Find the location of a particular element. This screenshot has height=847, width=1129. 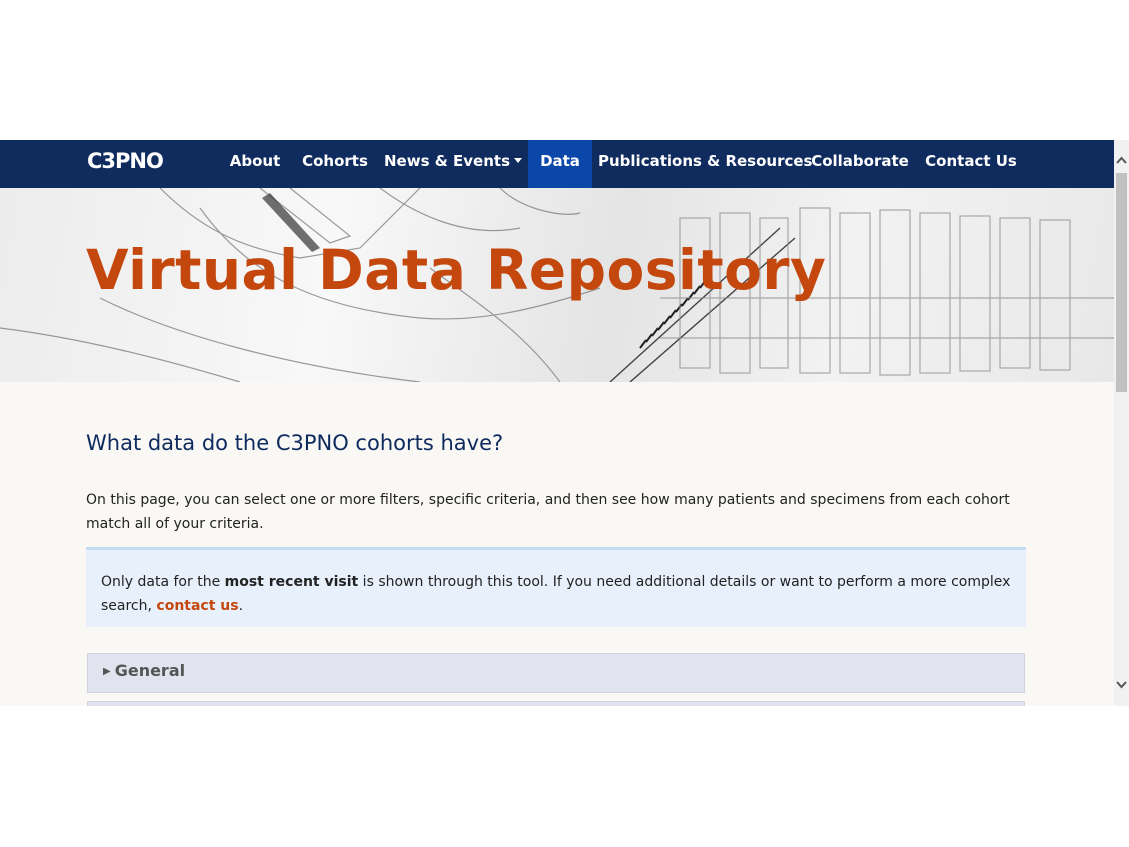

nav-item-label: Contact Us is located at coordinates (971, 161).